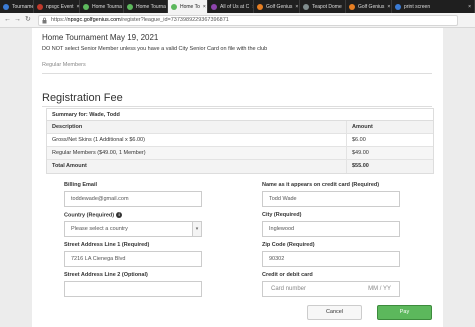 The image size is (475, 327). What do you see at coordinates (106, 275) in the screenshot?
I see `street2-label: Street Address Line 2 (Optional)` at bounding box center [106, 275].